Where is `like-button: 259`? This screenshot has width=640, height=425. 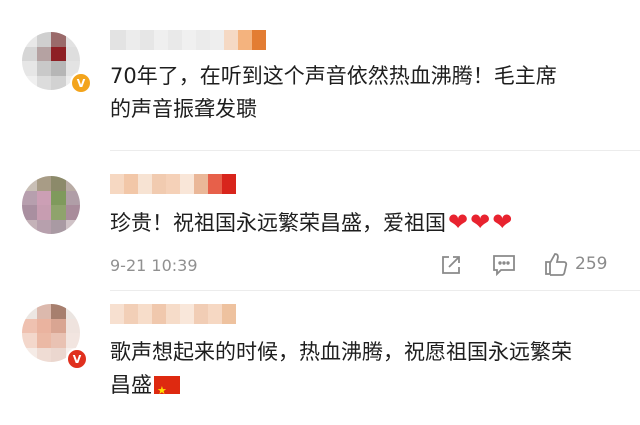 like-button: 259 is located at coordinates (575, 264).